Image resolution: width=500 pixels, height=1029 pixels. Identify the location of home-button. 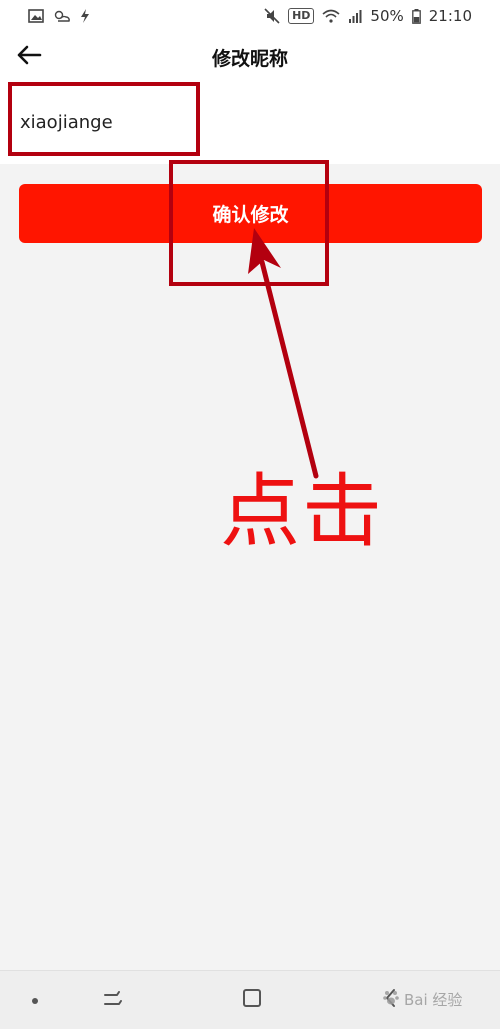
(252, 1000).